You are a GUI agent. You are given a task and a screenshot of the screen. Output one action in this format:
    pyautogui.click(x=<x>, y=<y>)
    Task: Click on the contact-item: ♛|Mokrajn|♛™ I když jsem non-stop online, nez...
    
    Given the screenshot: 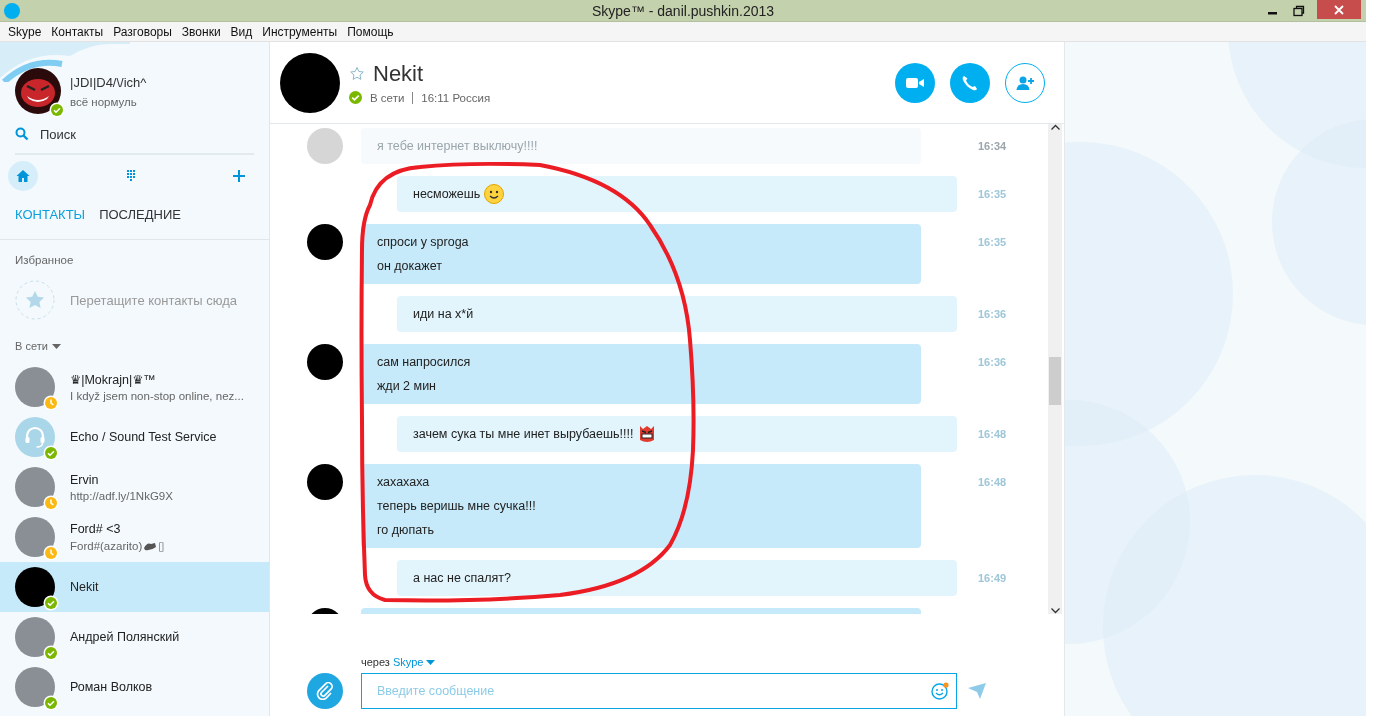 What is the action you would take?
    pyautogui.click(x=134, y=387)
    